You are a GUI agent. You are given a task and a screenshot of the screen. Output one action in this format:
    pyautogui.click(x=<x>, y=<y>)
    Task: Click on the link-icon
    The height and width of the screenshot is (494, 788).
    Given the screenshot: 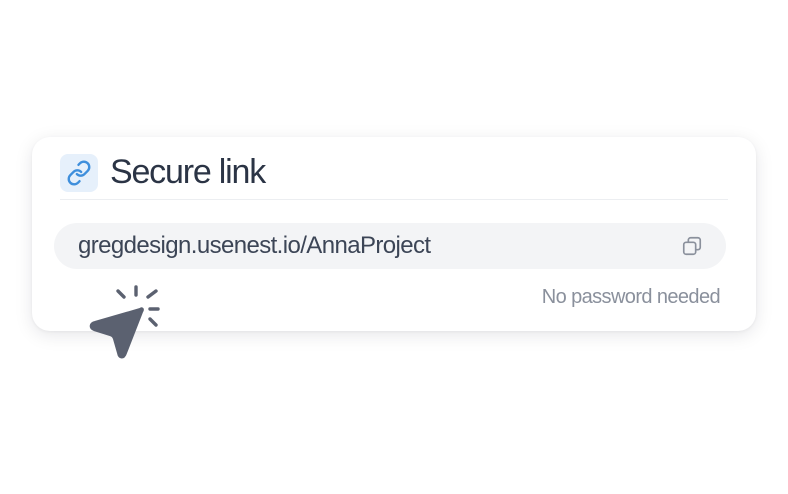 What is the action you would take?
    pyautogui.click(x=79, y=173)
    